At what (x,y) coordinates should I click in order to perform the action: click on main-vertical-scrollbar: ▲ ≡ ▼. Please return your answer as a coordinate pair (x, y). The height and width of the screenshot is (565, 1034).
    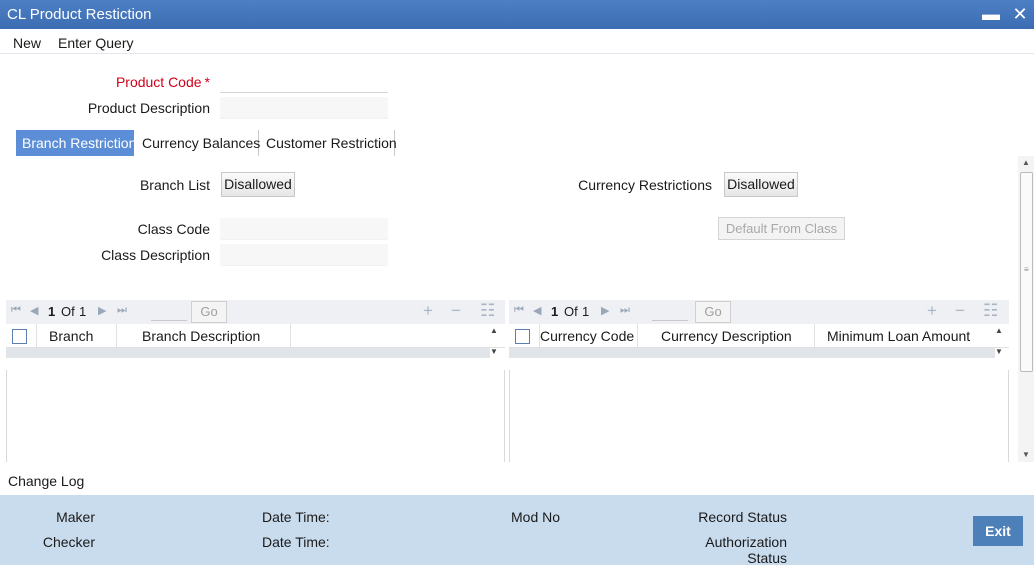
    Looking at the image, I should click on (1026, 309).